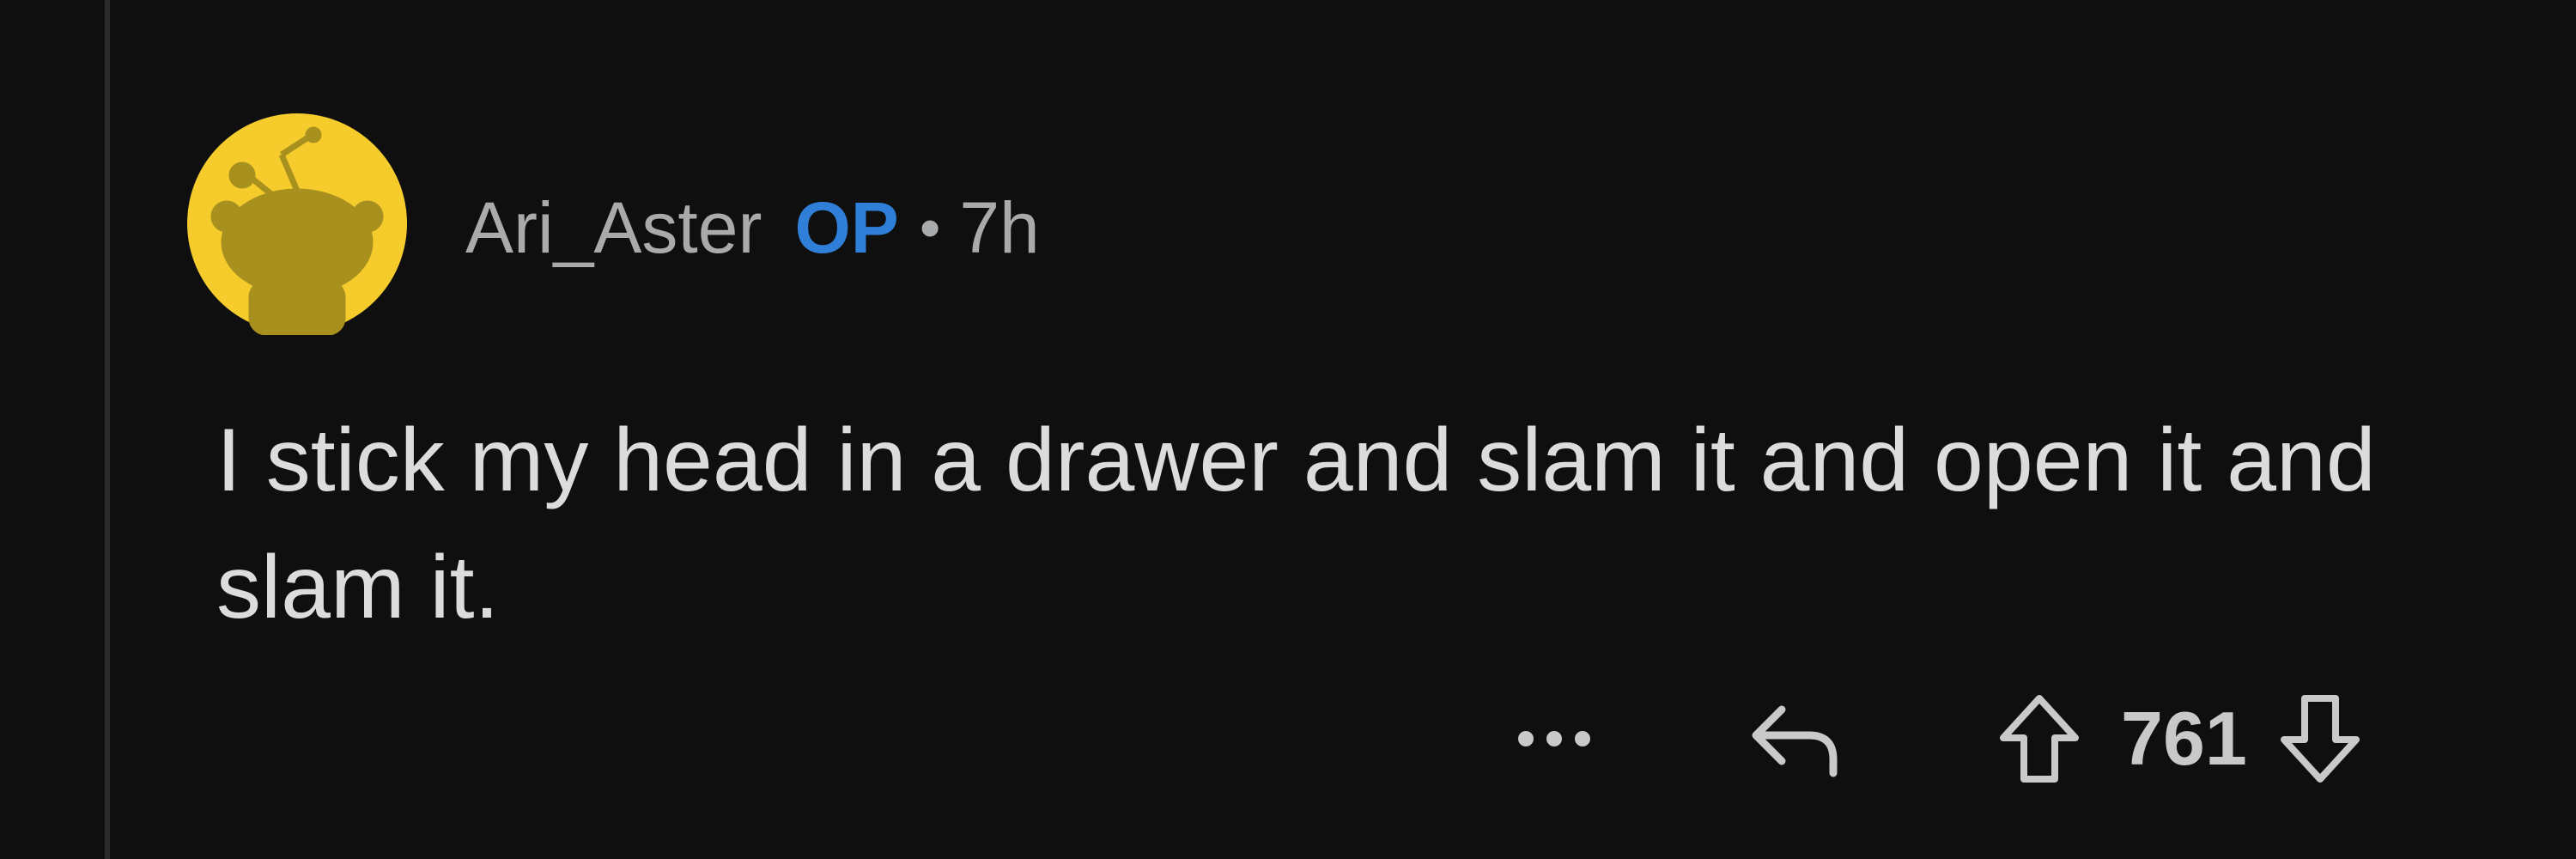  Describe the element at coordinates (999, 227) in the screenshot. I see `comment-age: 7h` at that location.